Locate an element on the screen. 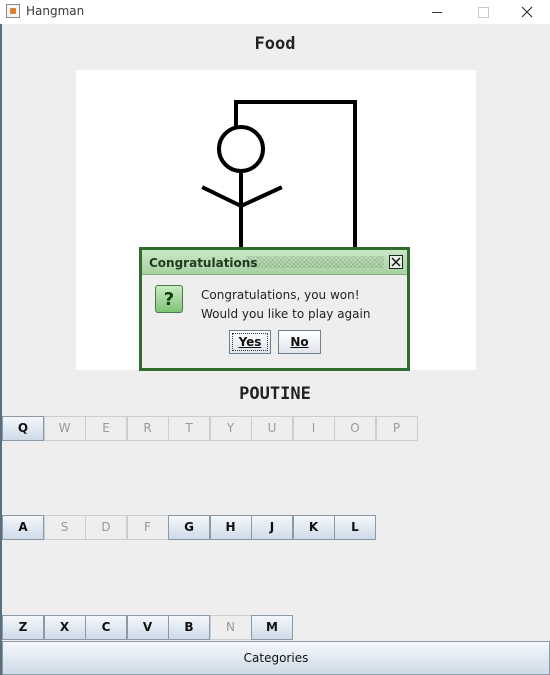 The width and height of the screenshot is (550, 675). key-s: S is located at coordinates (64, 527).